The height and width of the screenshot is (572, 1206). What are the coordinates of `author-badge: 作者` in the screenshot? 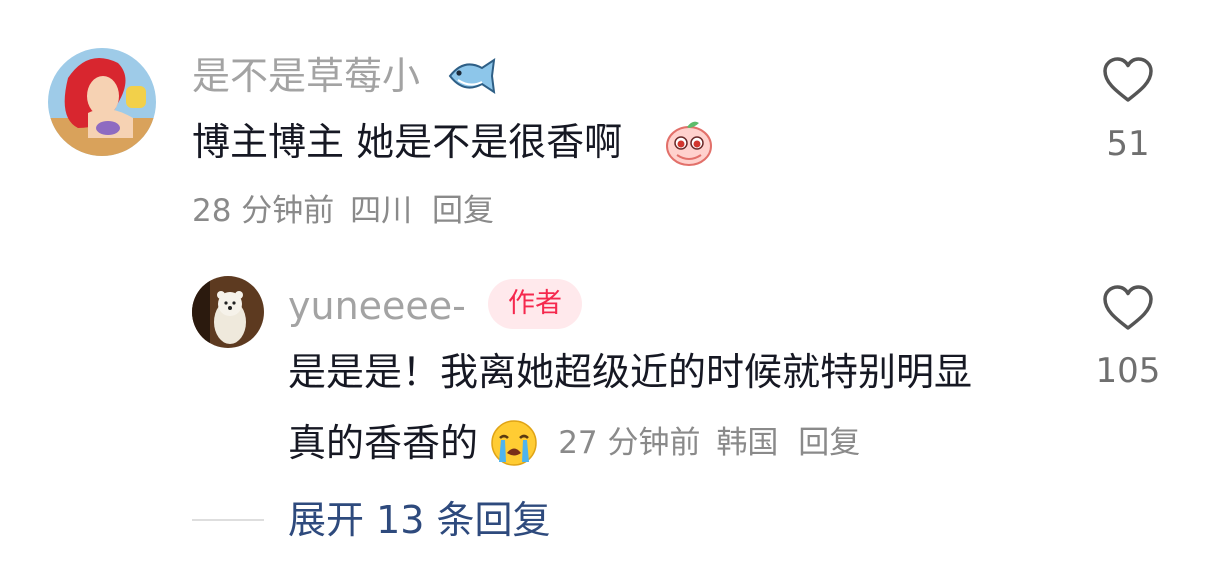 It's located at (535, 304).